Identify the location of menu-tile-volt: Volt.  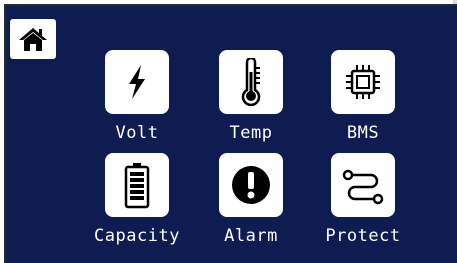
(137, 100).